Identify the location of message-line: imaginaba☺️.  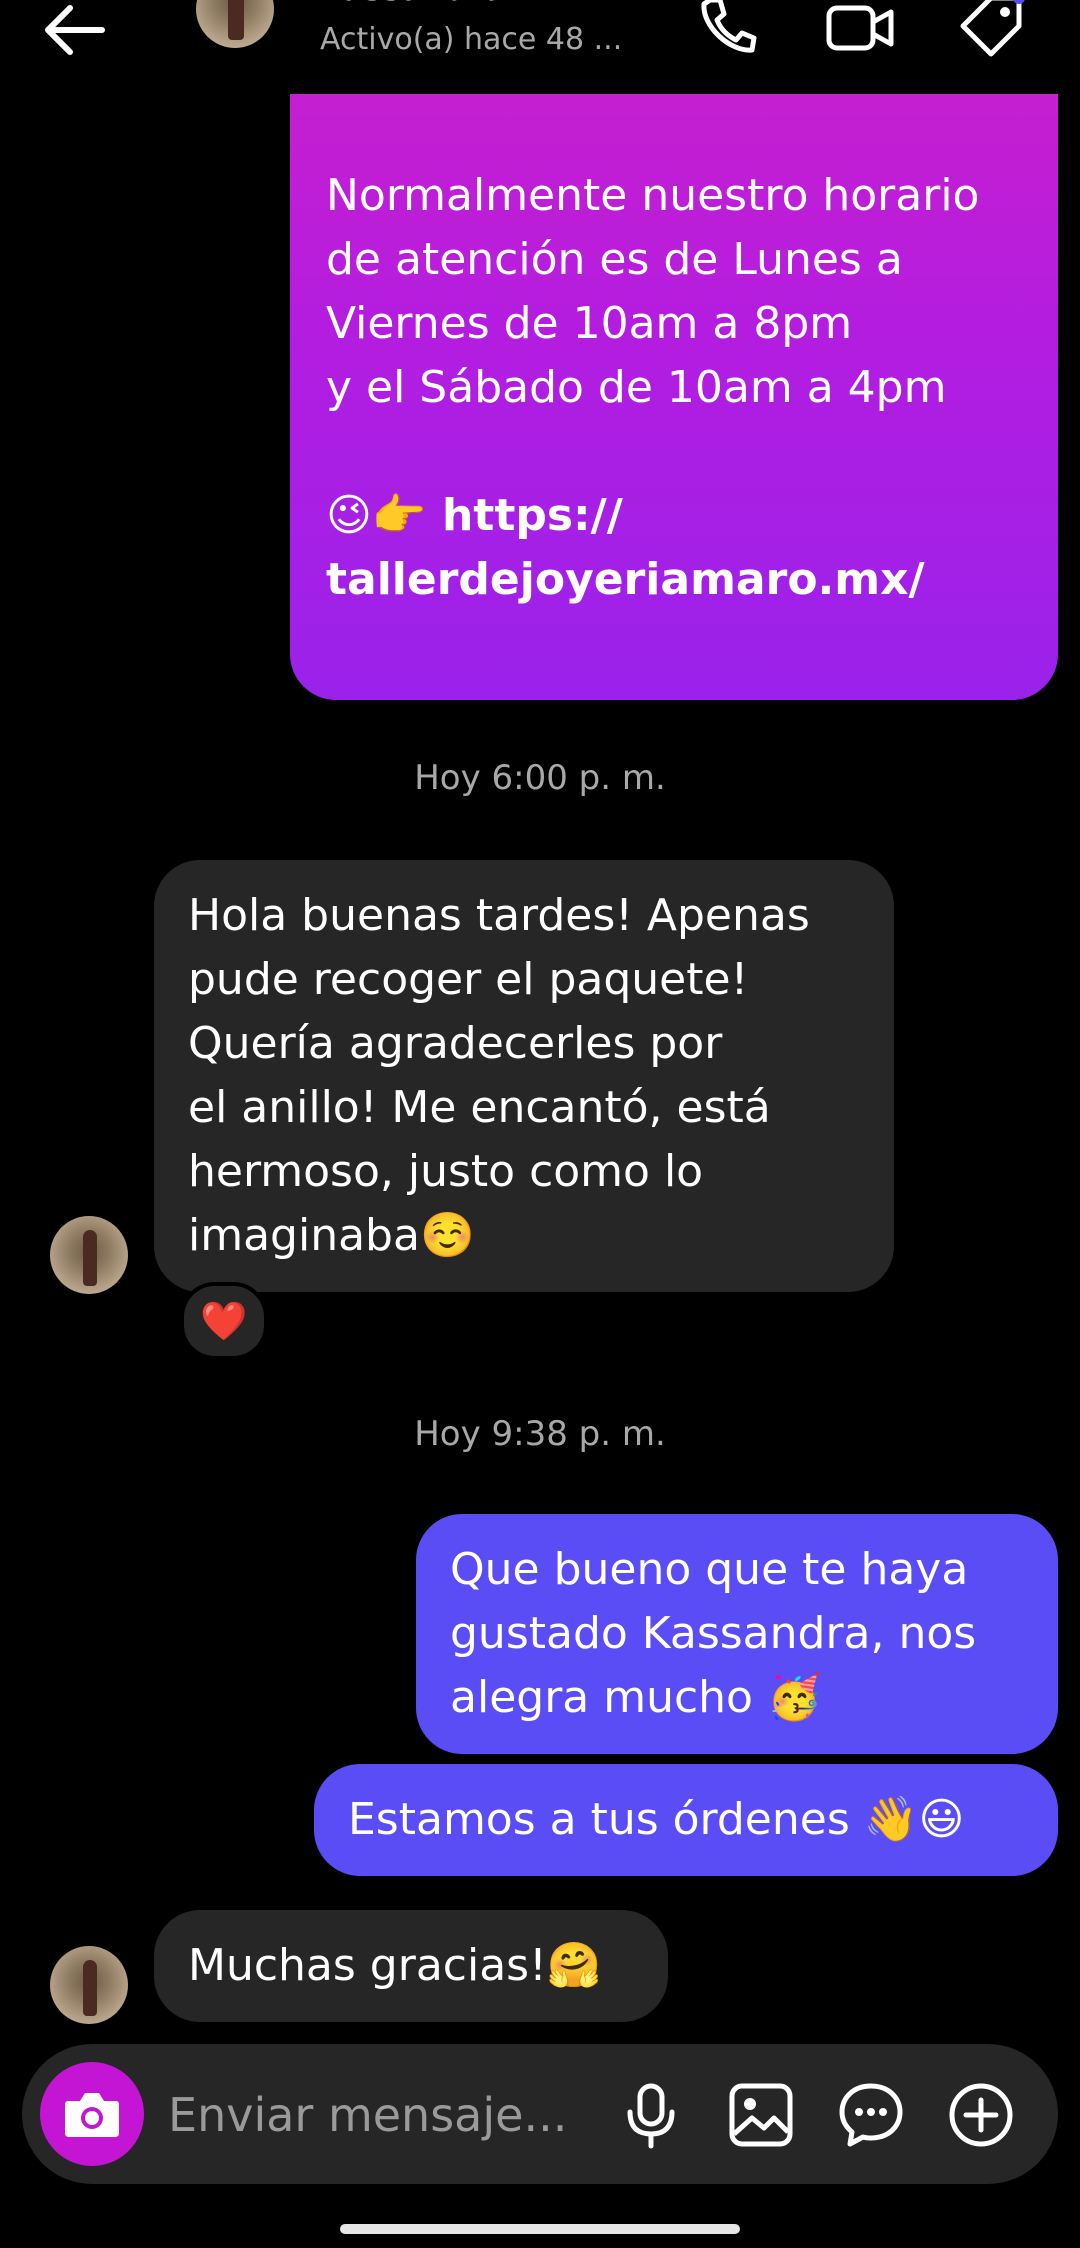
(331, 1235).